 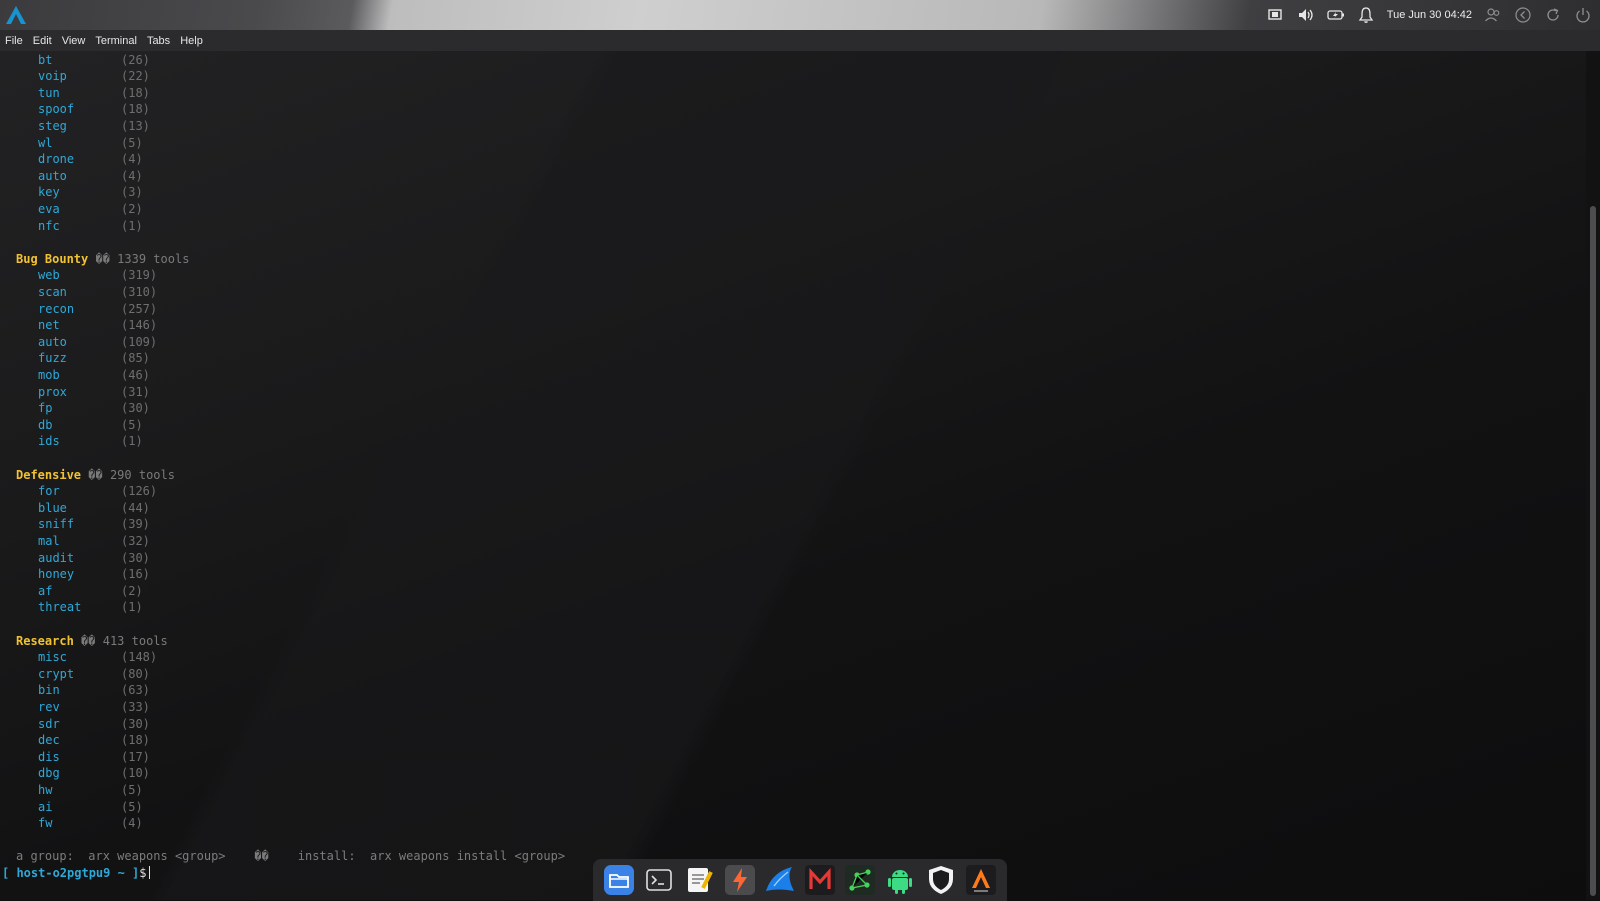 I want to click on tool-name: web, so click(x=49, y=275).